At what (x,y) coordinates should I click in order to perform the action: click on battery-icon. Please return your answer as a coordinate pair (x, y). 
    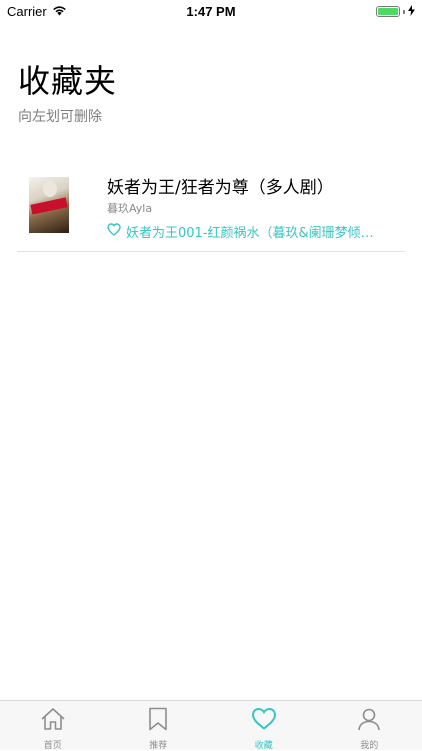
    Looking at the image, I should click on (388, 11).